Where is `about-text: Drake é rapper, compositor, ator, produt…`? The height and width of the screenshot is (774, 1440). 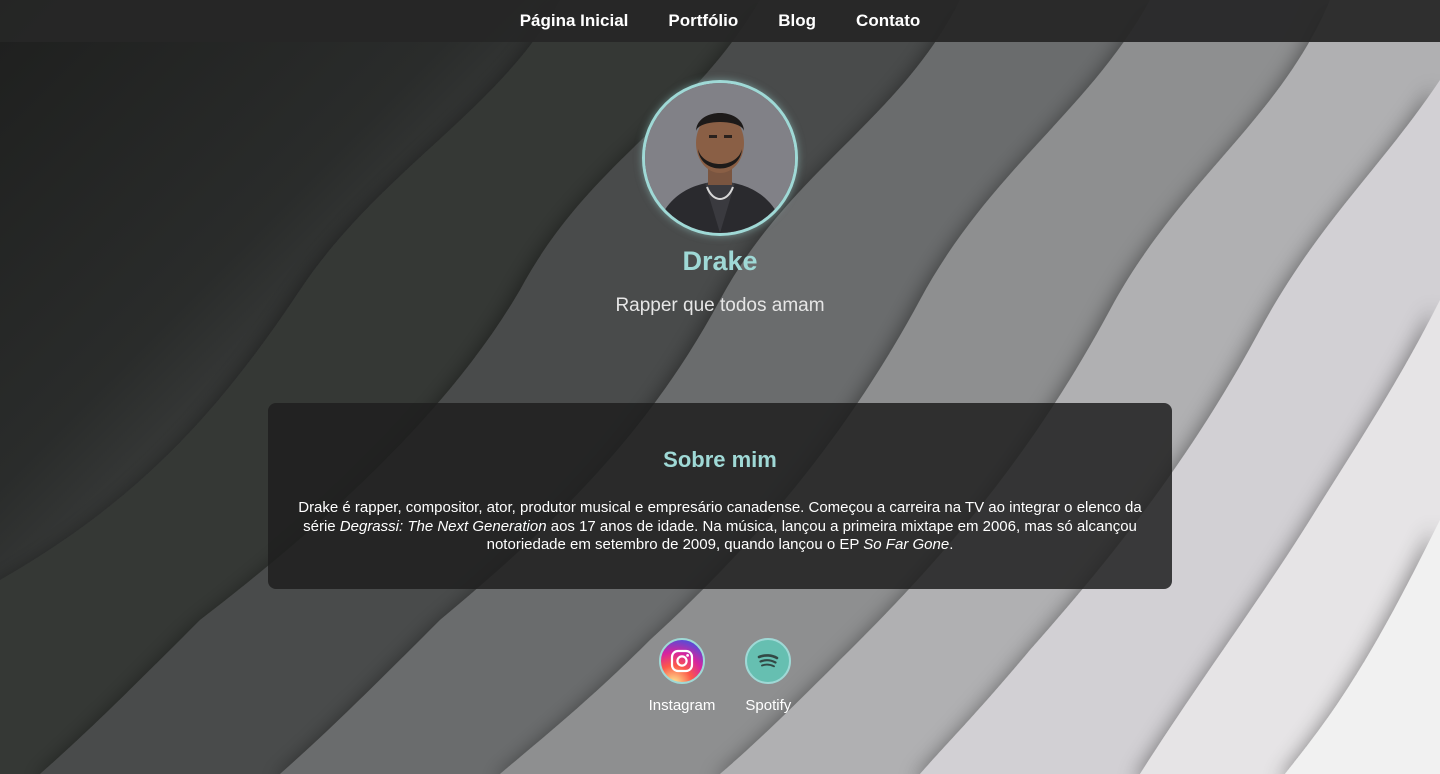
about-text: Drake é rapper, compositor, ator, produt… is located at coordinates (720, 527).